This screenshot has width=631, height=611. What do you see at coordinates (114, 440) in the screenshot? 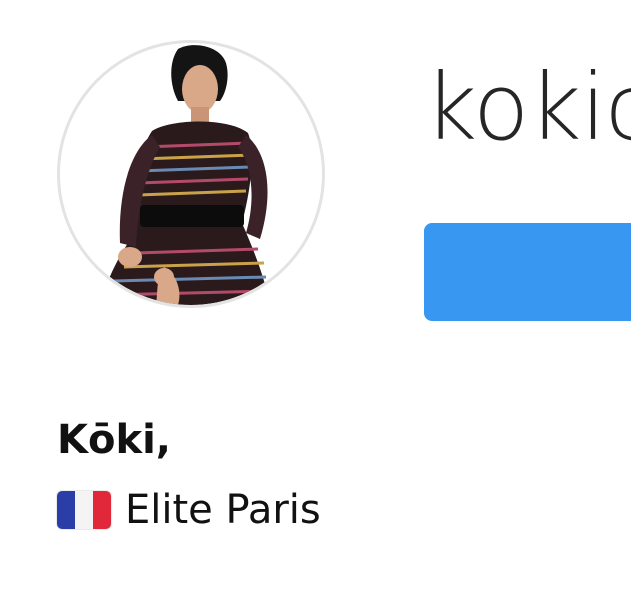
I see `display-name: Kōki,` at bounding box center [114, 440].